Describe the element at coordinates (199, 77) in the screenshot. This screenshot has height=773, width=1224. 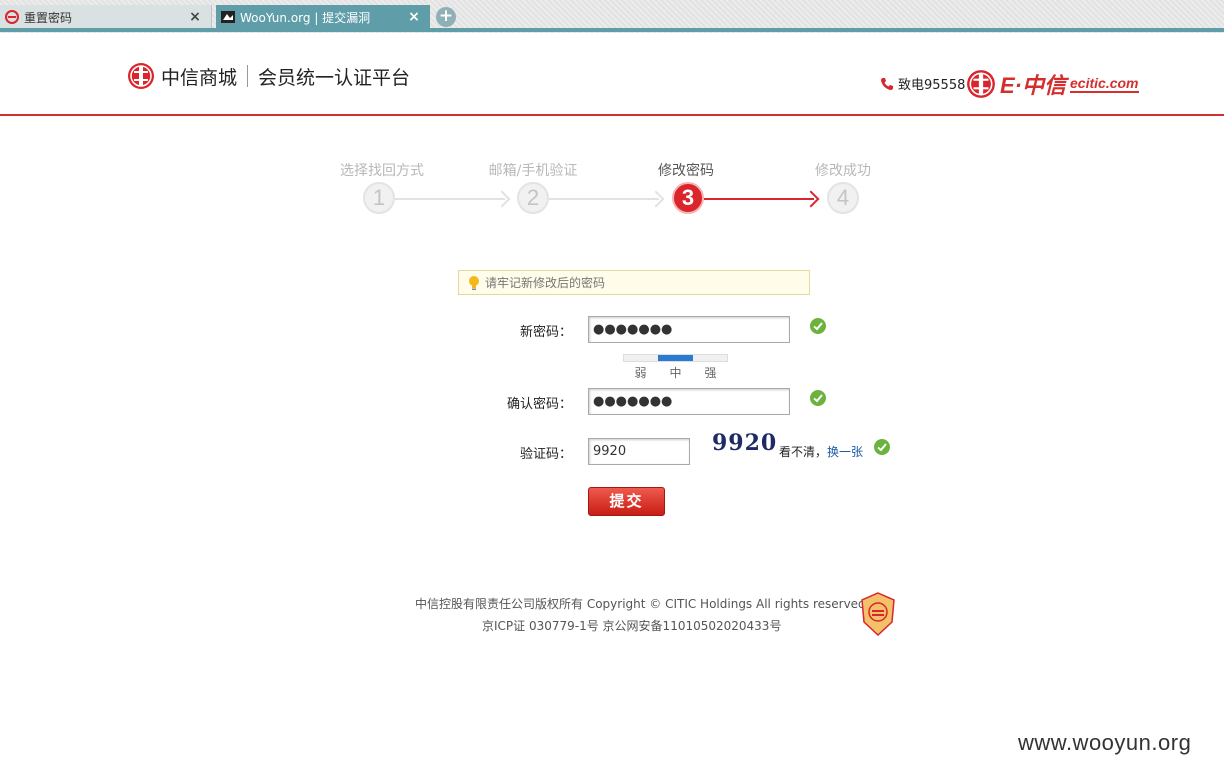
I see `brand-name: 中信商城` at that location.